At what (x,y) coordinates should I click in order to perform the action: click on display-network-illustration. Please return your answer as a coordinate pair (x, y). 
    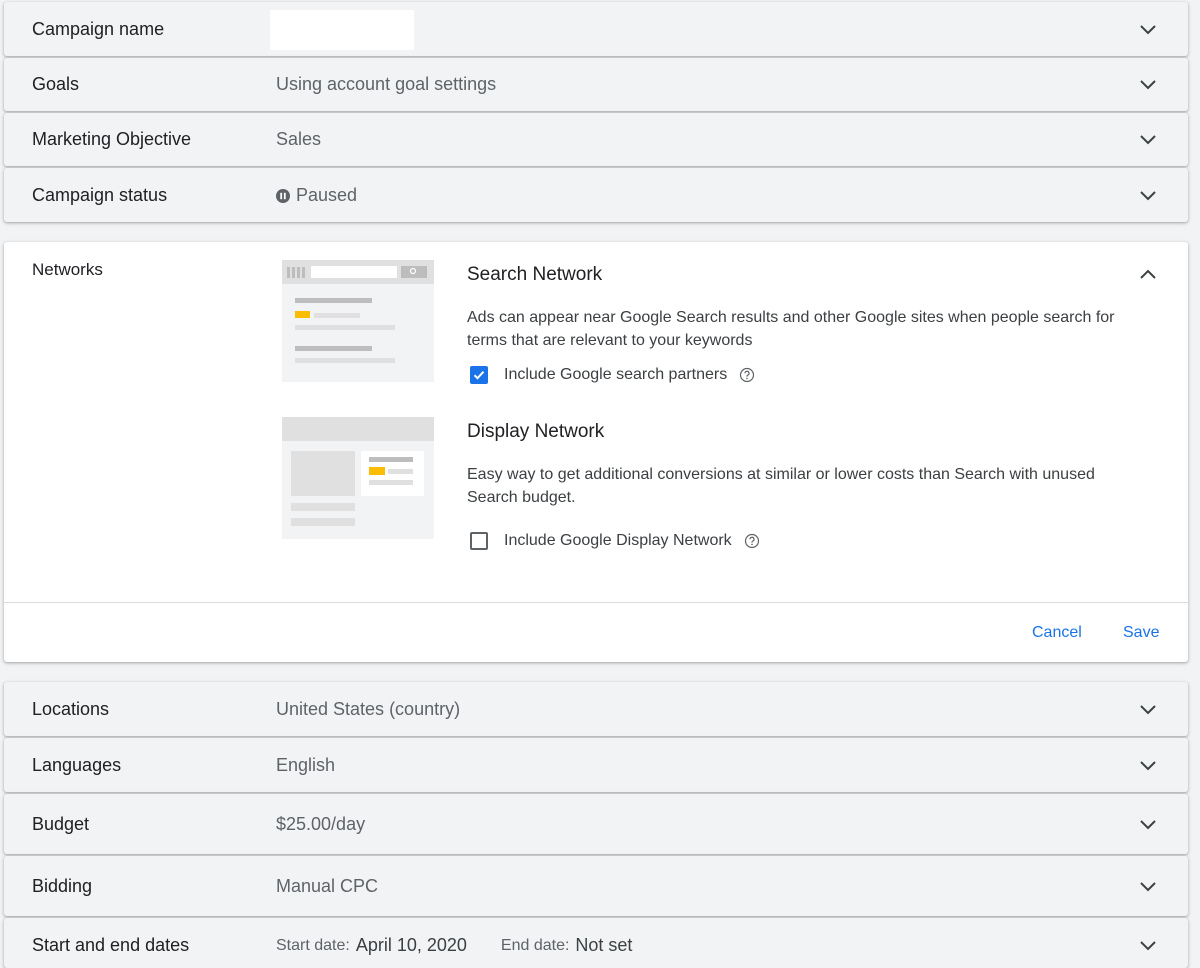
    Looking at the image, I should click on (358, 480).